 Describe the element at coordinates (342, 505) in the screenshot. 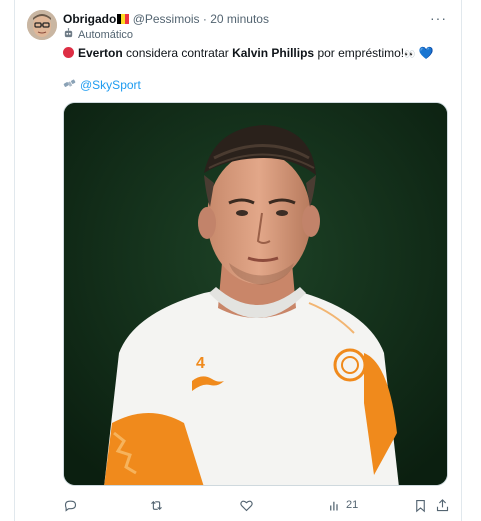

I see `views-button: 21` at that location.